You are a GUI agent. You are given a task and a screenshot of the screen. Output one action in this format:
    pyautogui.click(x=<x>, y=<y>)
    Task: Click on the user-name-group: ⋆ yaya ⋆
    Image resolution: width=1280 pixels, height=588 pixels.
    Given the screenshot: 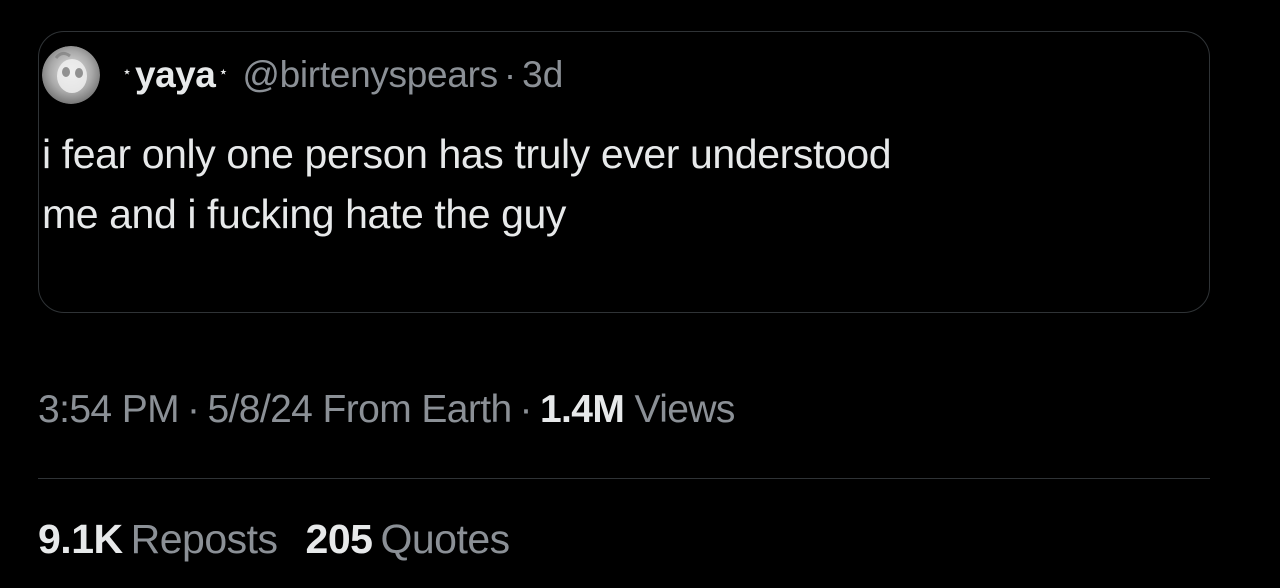 What is the action you would take?
    pyautogui.click(x=175, y=75)
    